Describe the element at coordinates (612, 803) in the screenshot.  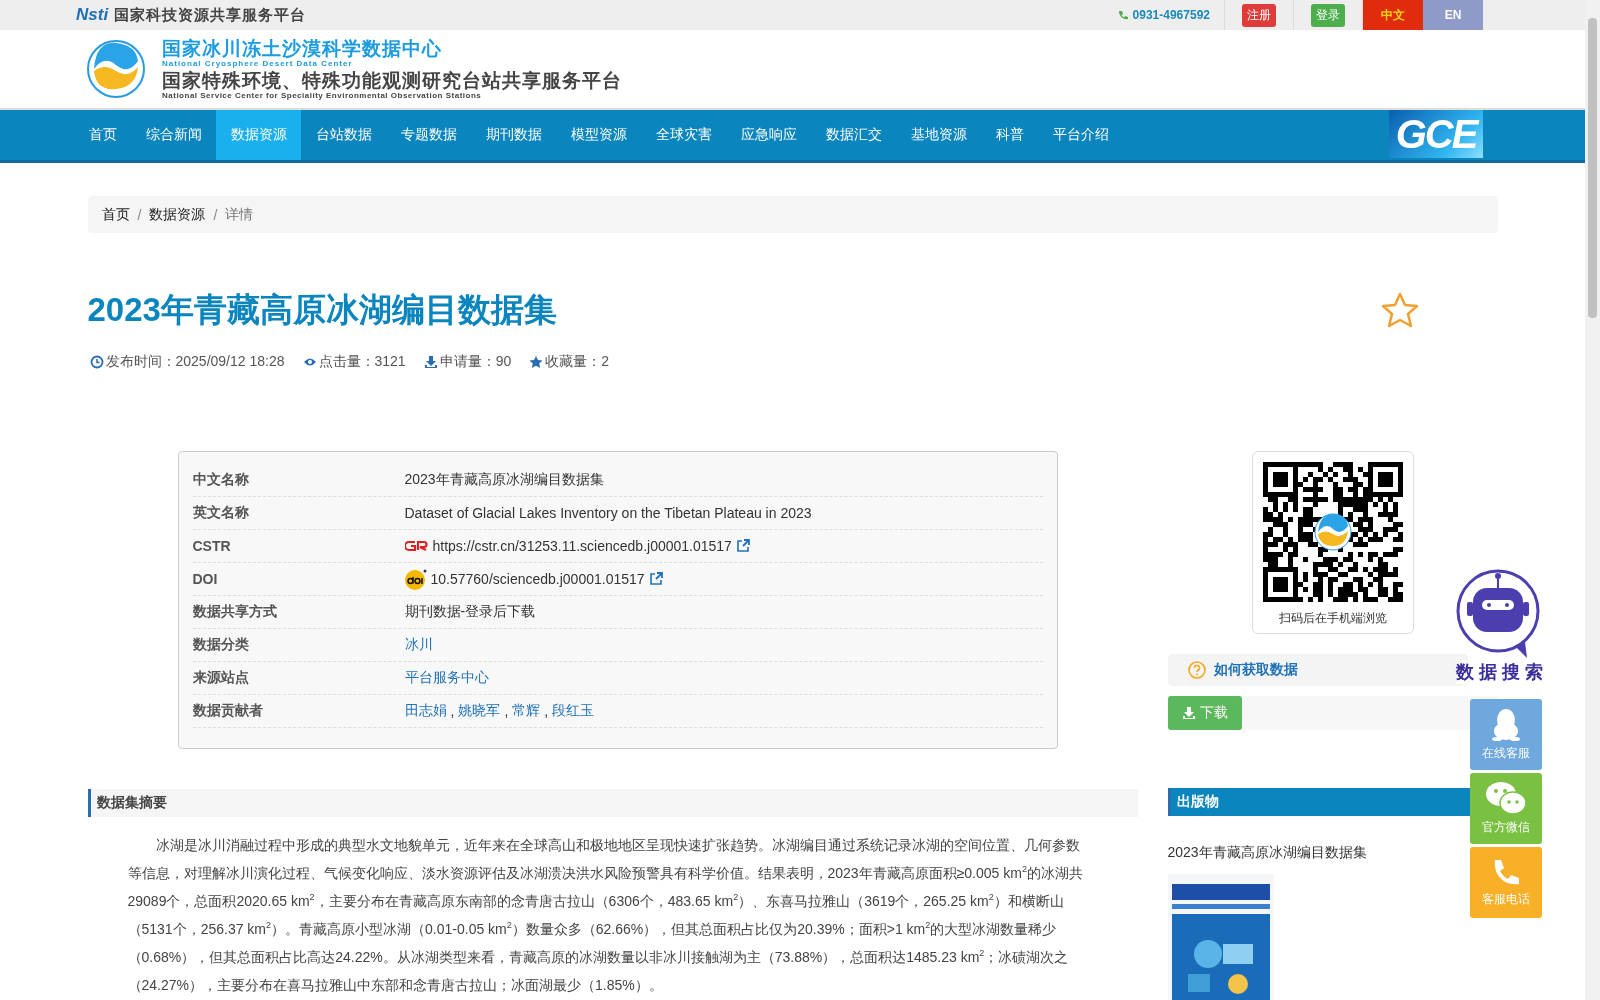
I see `section-heading: 数据集摘要` at that location.